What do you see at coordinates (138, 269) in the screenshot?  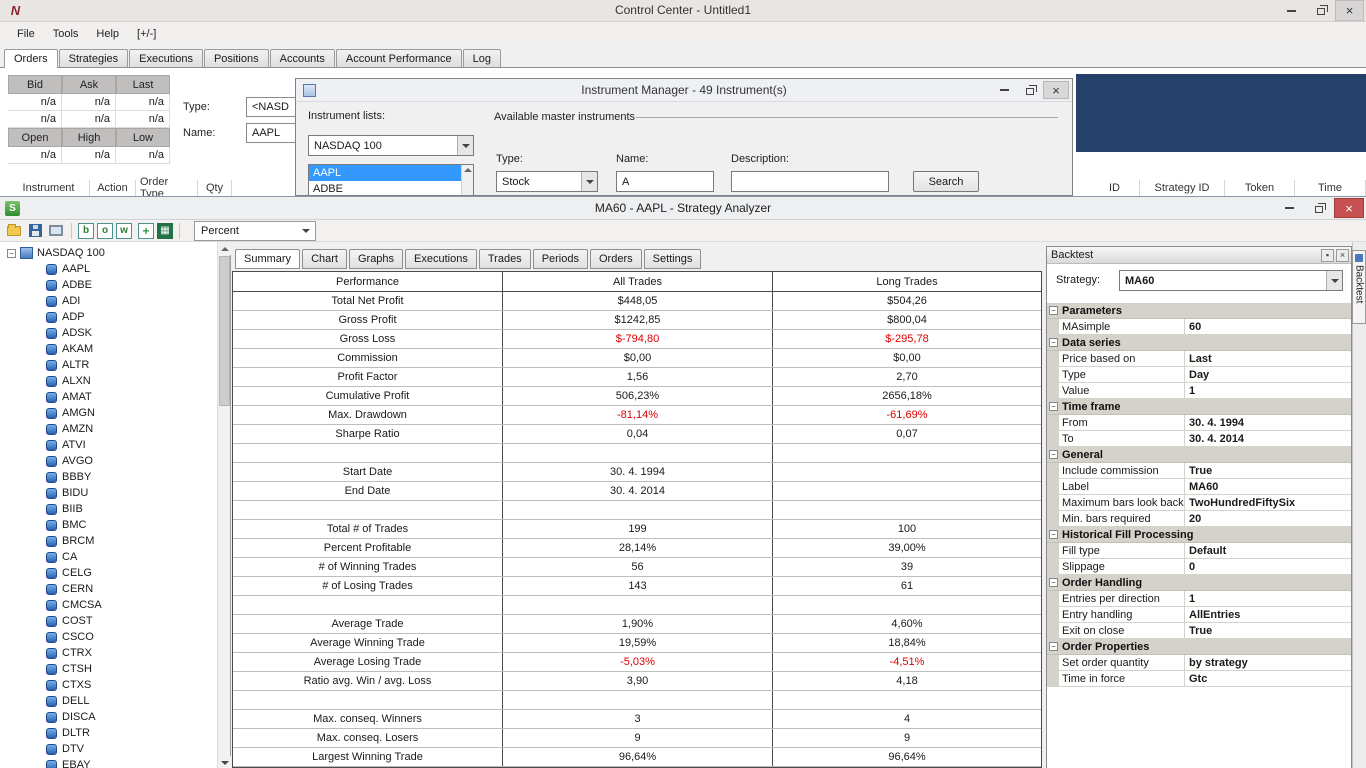 I see `tree-item-aapl: AAPL` at bounding box center [138, 269].